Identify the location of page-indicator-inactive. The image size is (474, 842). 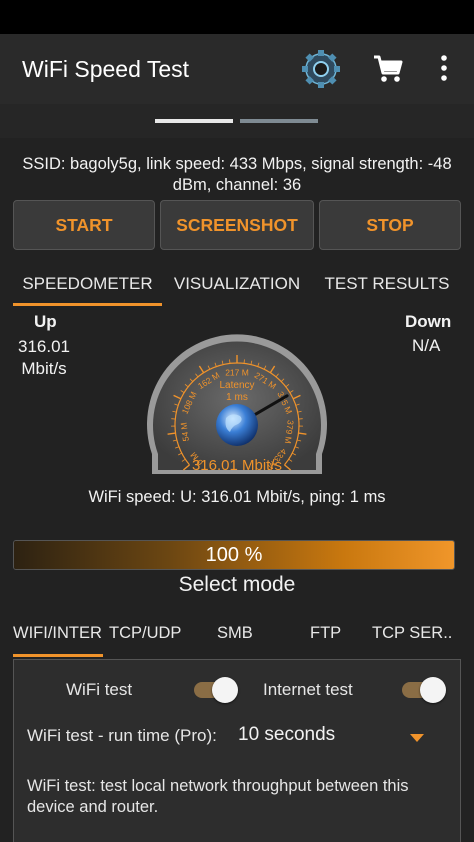
(279, 121).